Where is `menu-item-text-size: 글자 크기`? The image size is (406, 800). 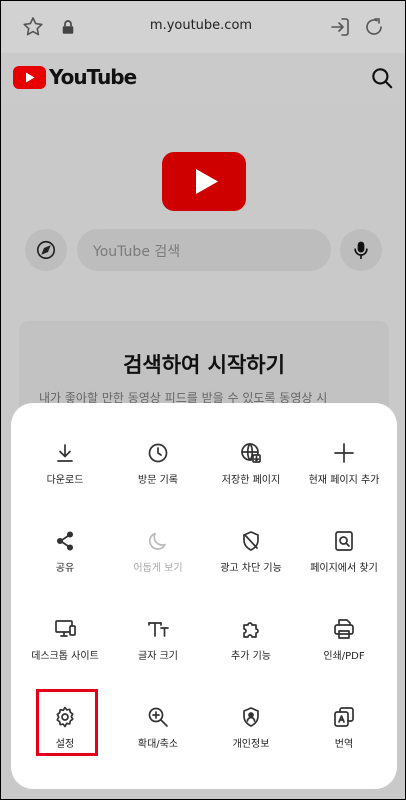
menu-item-text-size: 글자 크기 is located at coordinates (158, 653).